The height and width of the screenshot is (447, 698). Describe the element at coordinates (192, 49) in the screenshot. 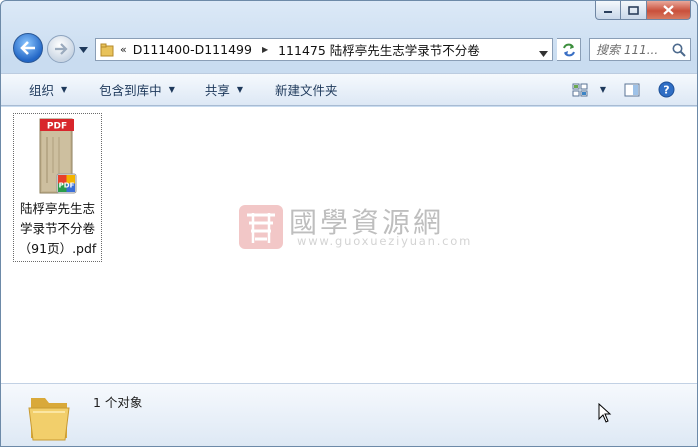

I see `breadcrumb-segment: D111400-D111499` at that location.